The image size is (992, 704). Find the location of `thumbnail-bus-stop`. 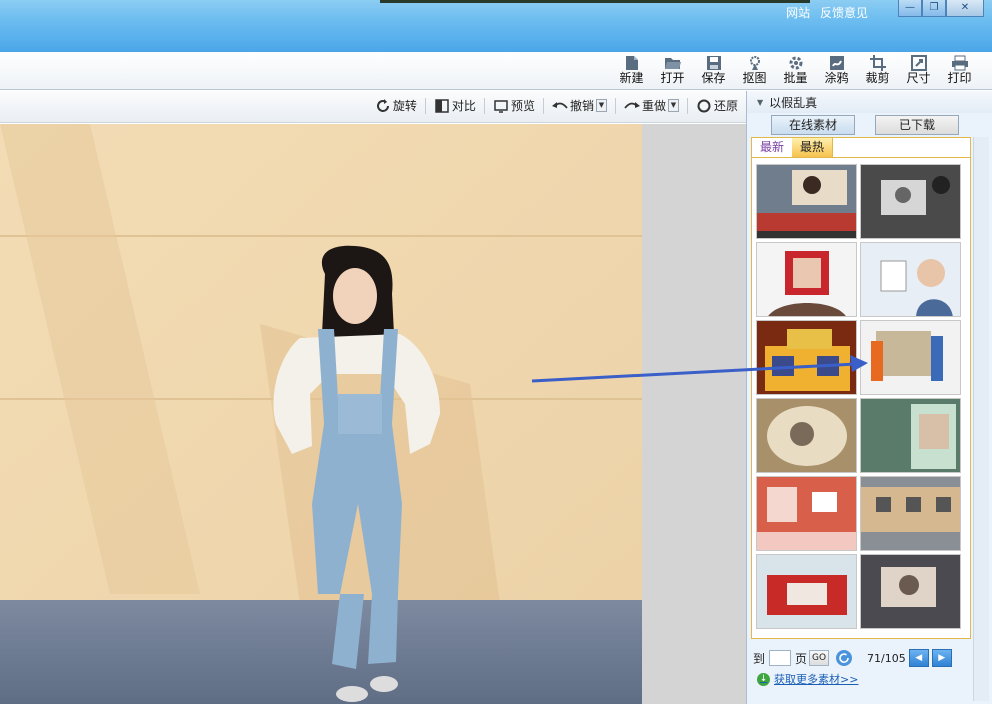

thumbnail-bus-stop is located at coordinates (910, 435).